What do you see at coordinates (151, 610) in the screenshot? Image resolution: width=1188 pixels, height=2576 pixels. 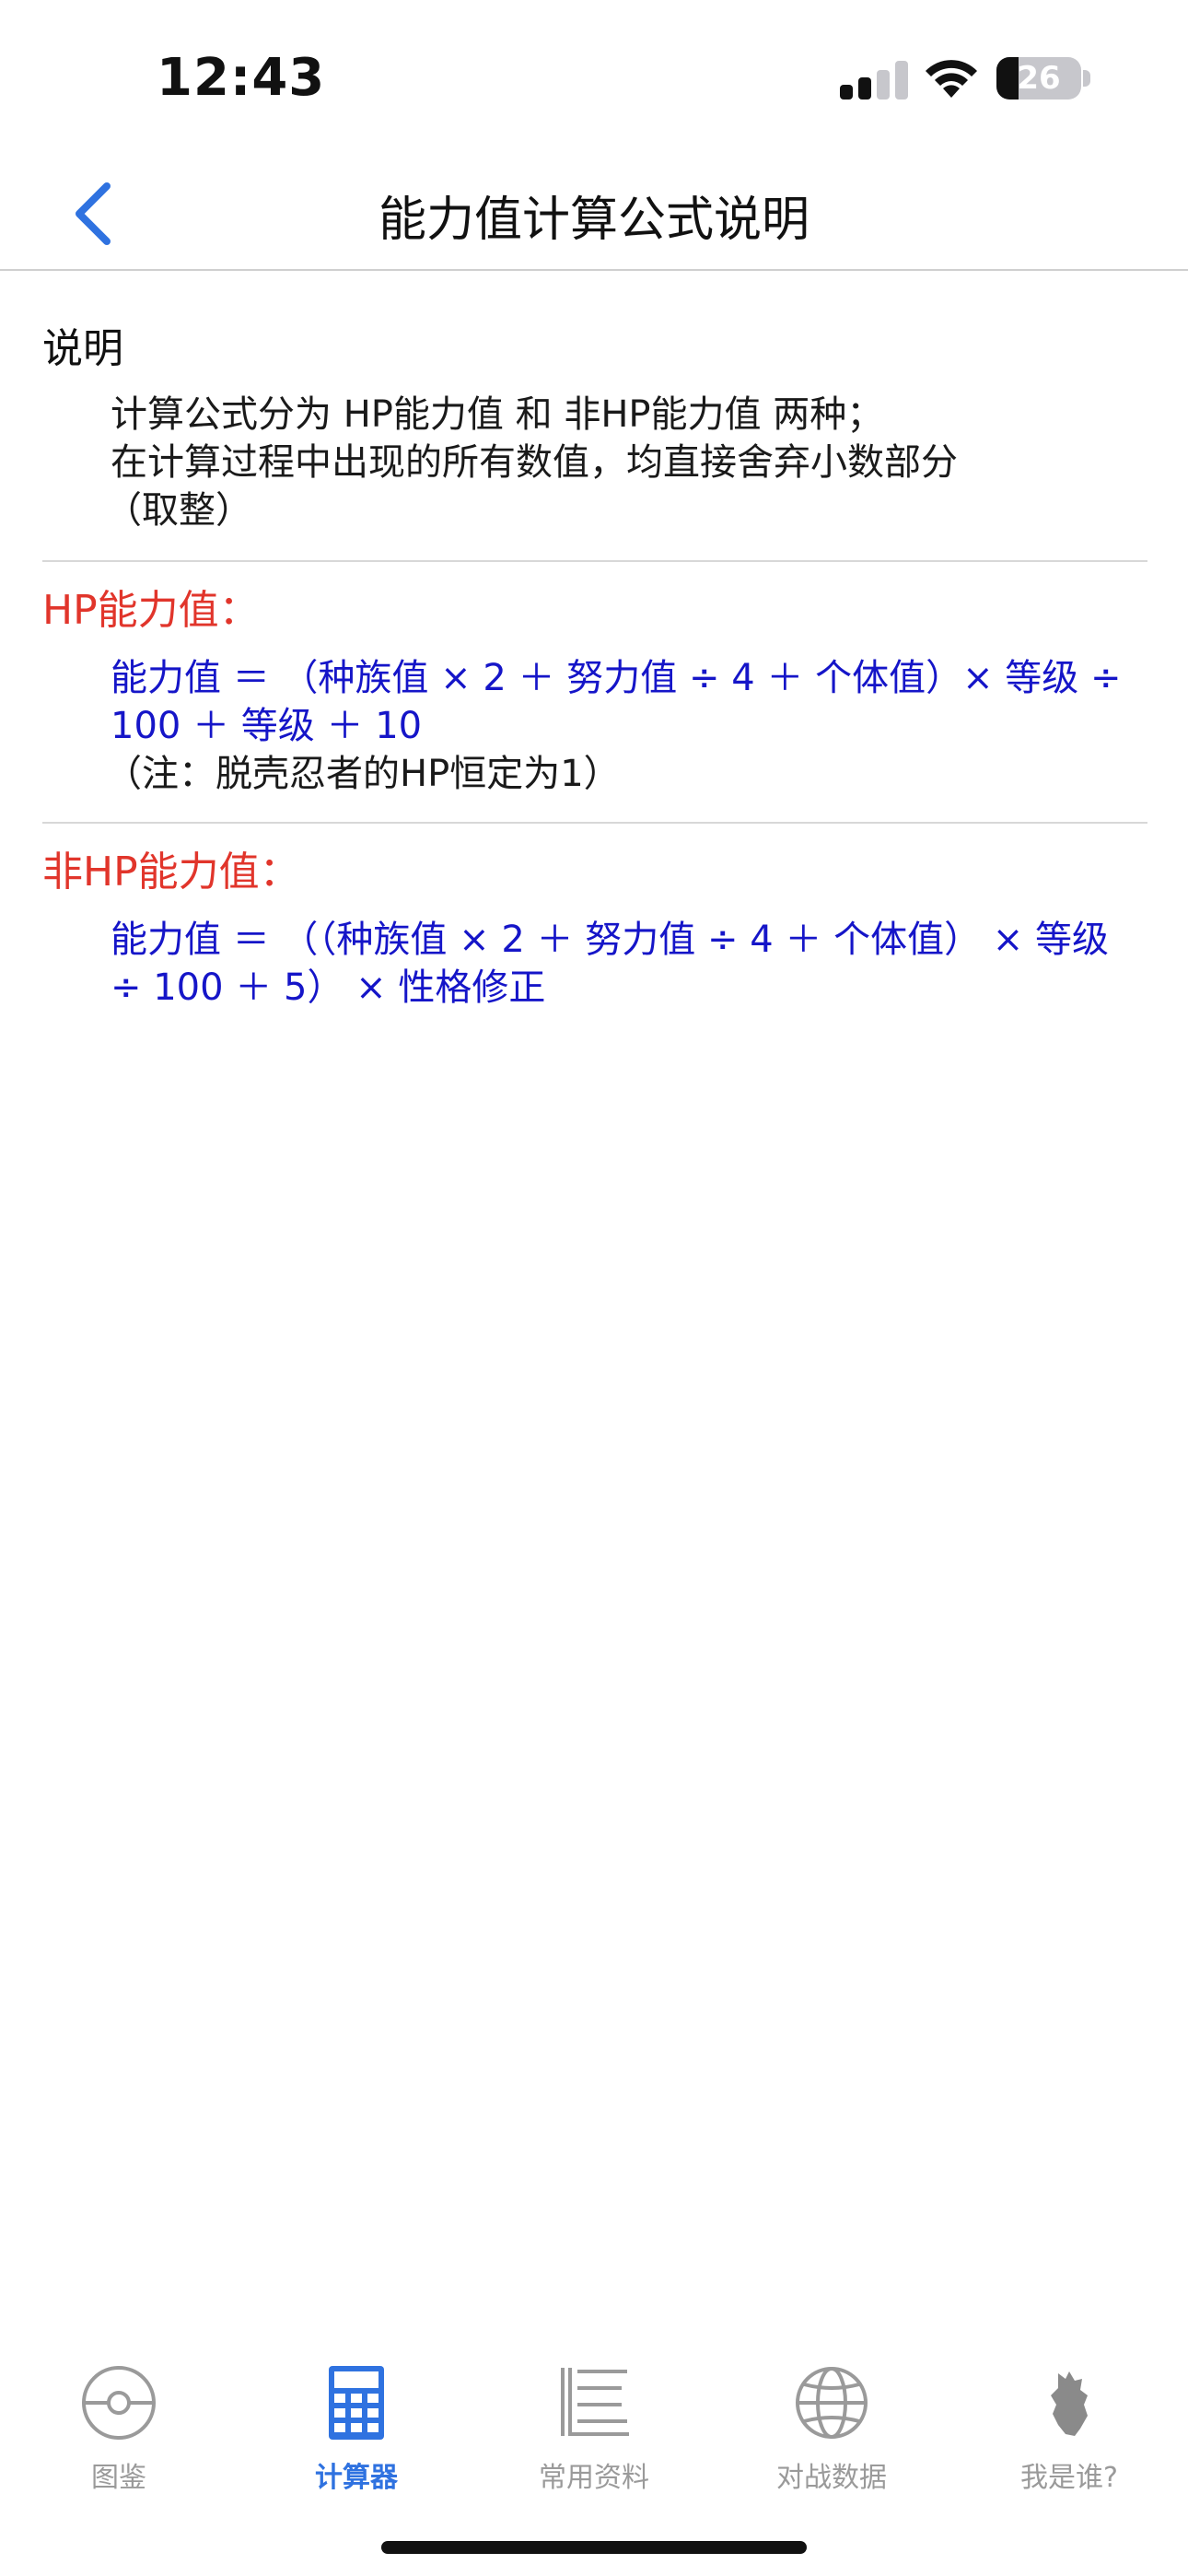 I see `hp-title: HP能力值：` at bounding box center [151, 610].